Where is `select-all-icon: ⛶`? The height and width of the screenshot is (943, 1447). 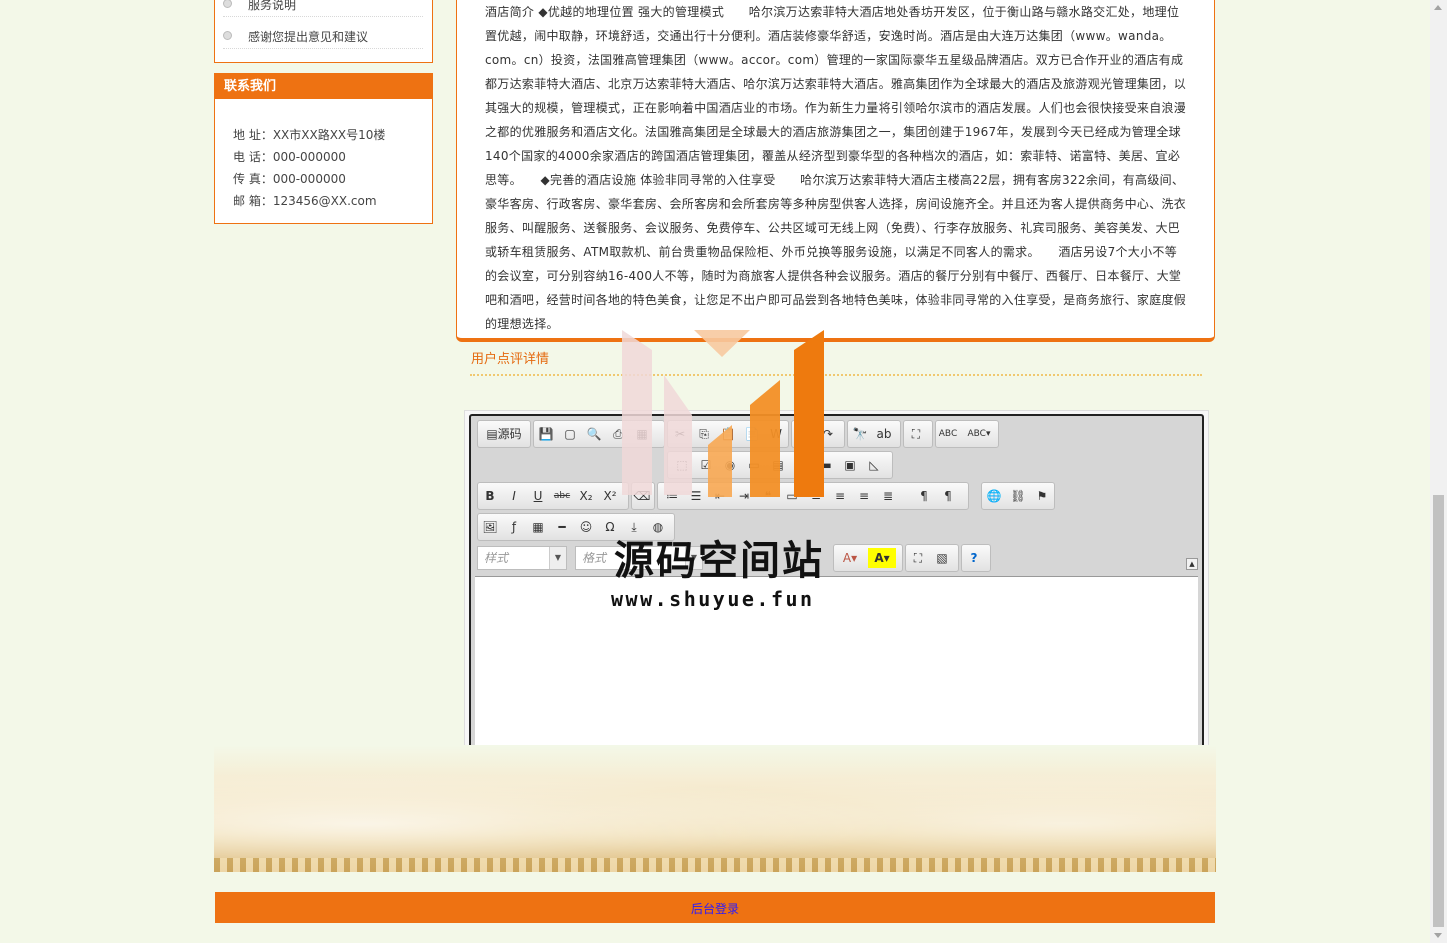
select-all-icon: ⛶ is located at coordinates (916, 434).